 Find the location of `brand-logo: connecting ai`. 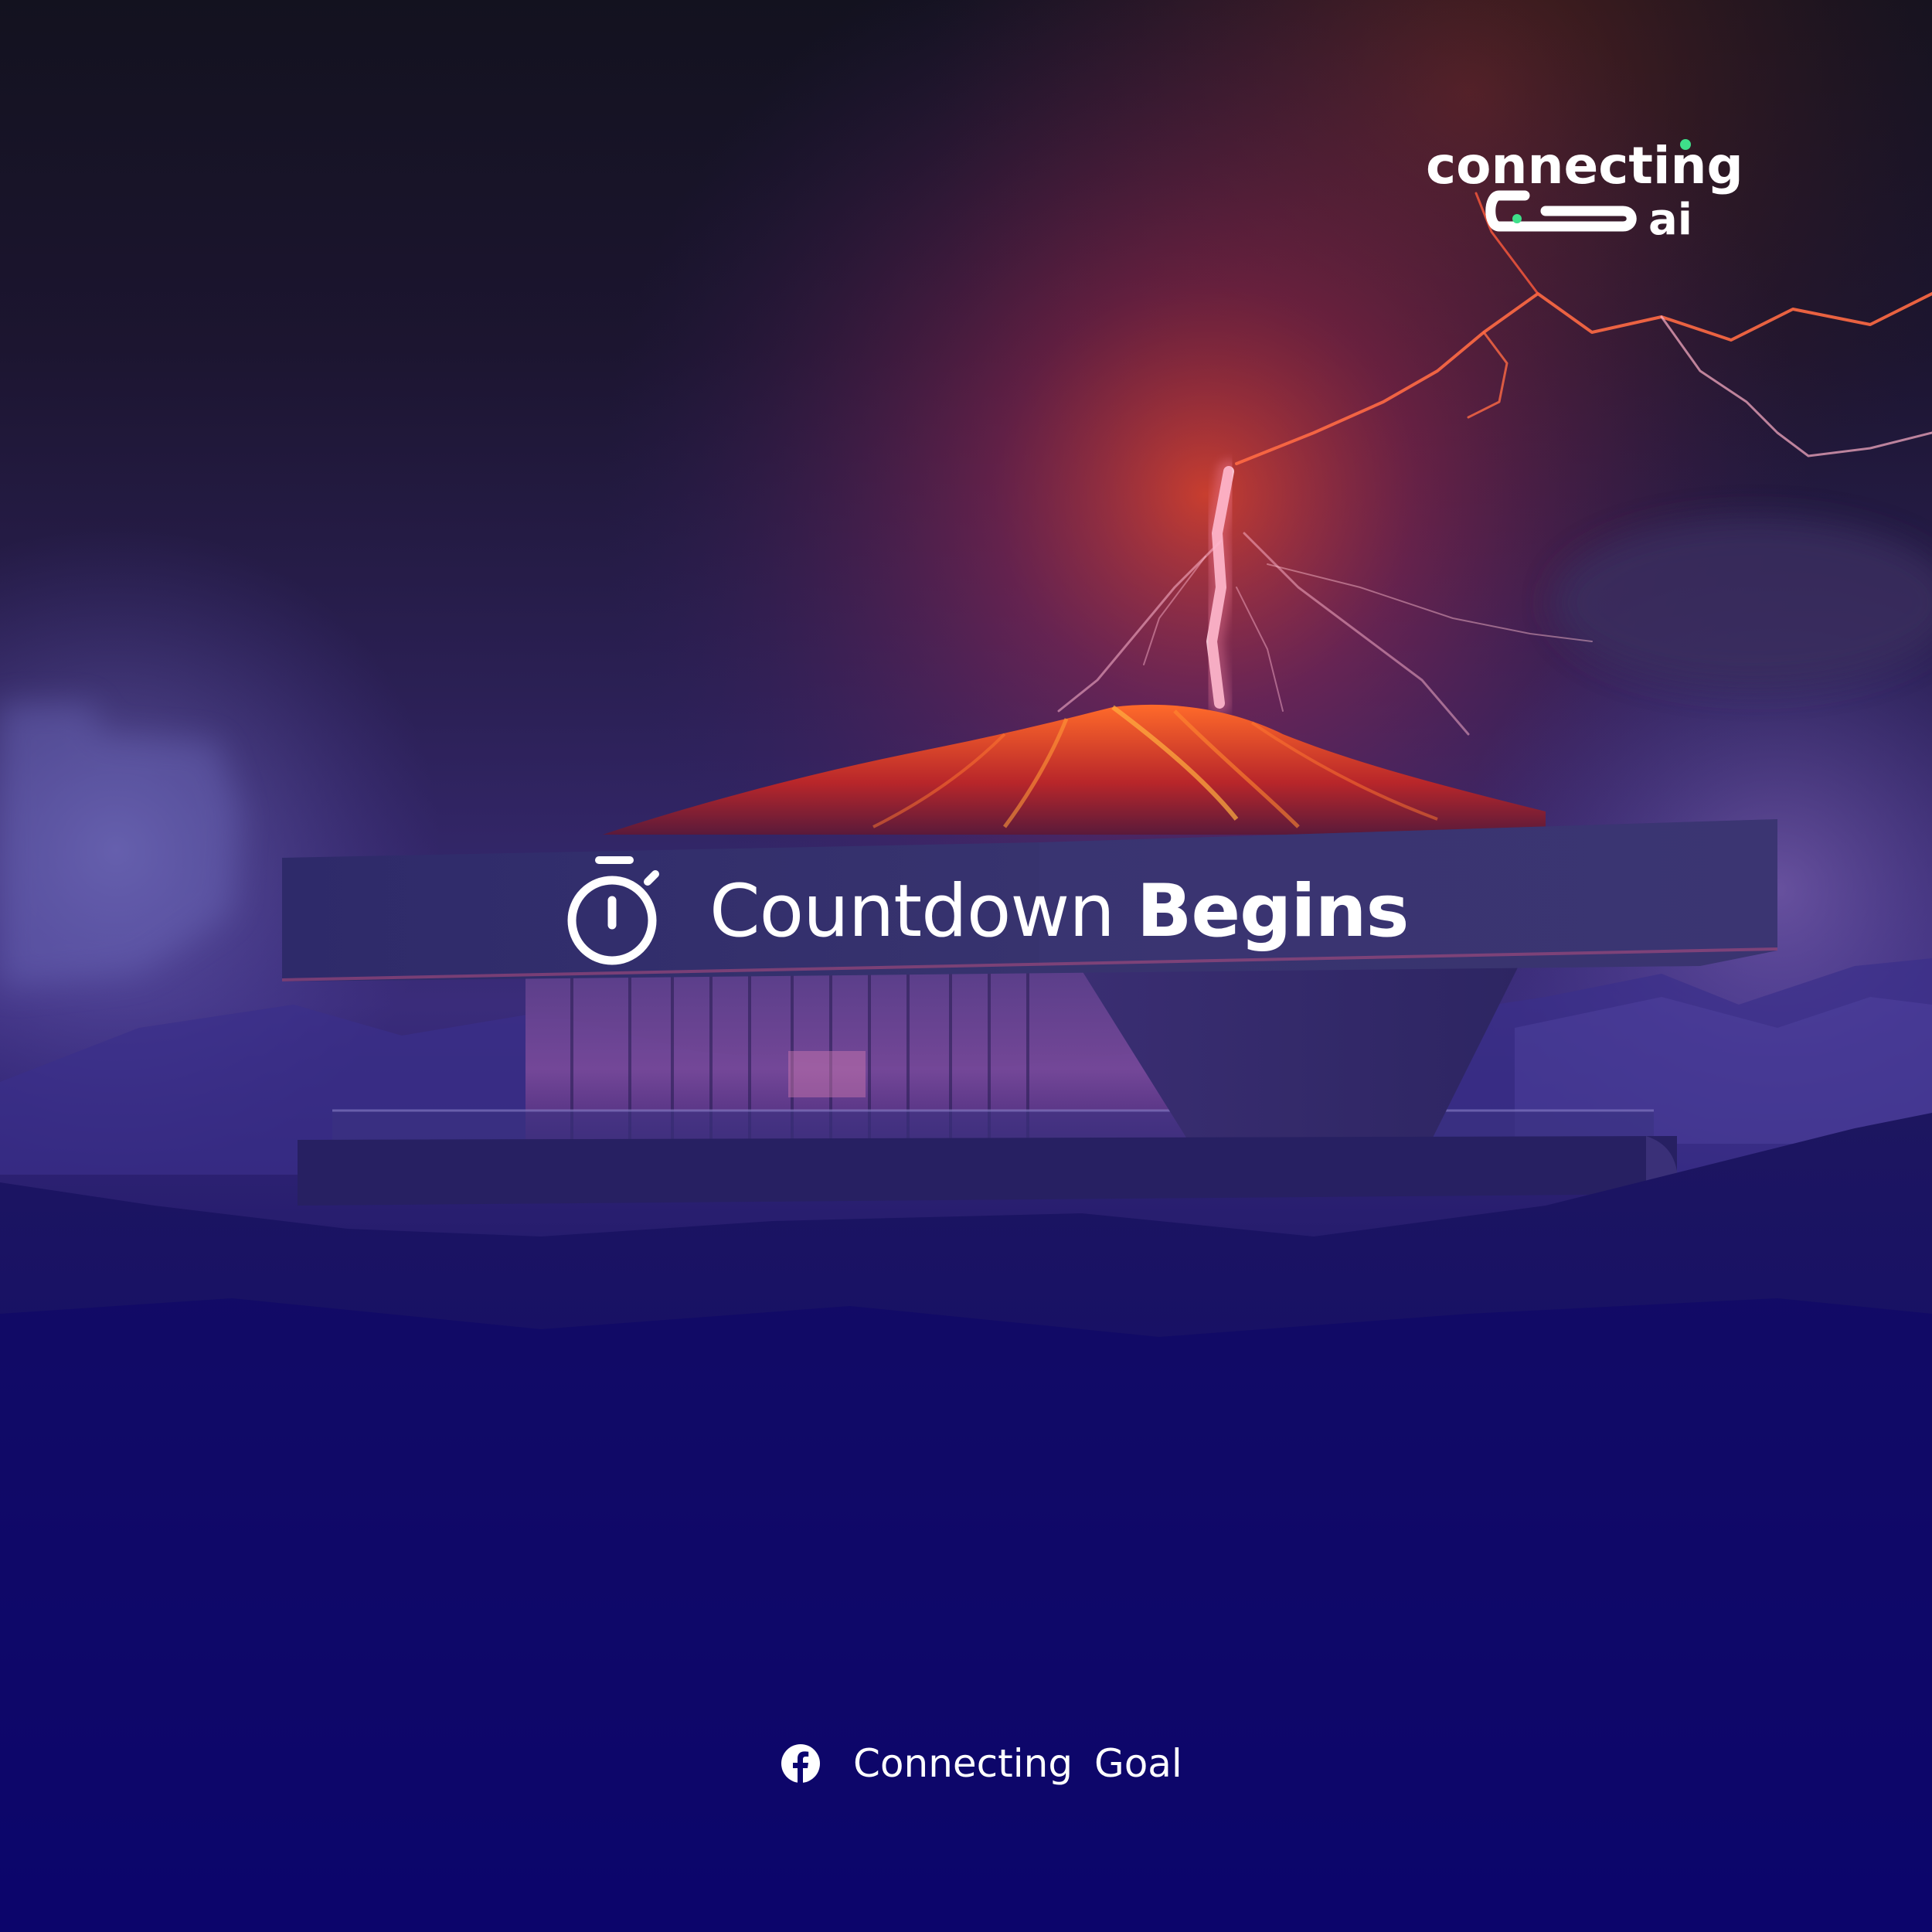

brand-logo: connecting ai is located at coordinates (1600, 189).